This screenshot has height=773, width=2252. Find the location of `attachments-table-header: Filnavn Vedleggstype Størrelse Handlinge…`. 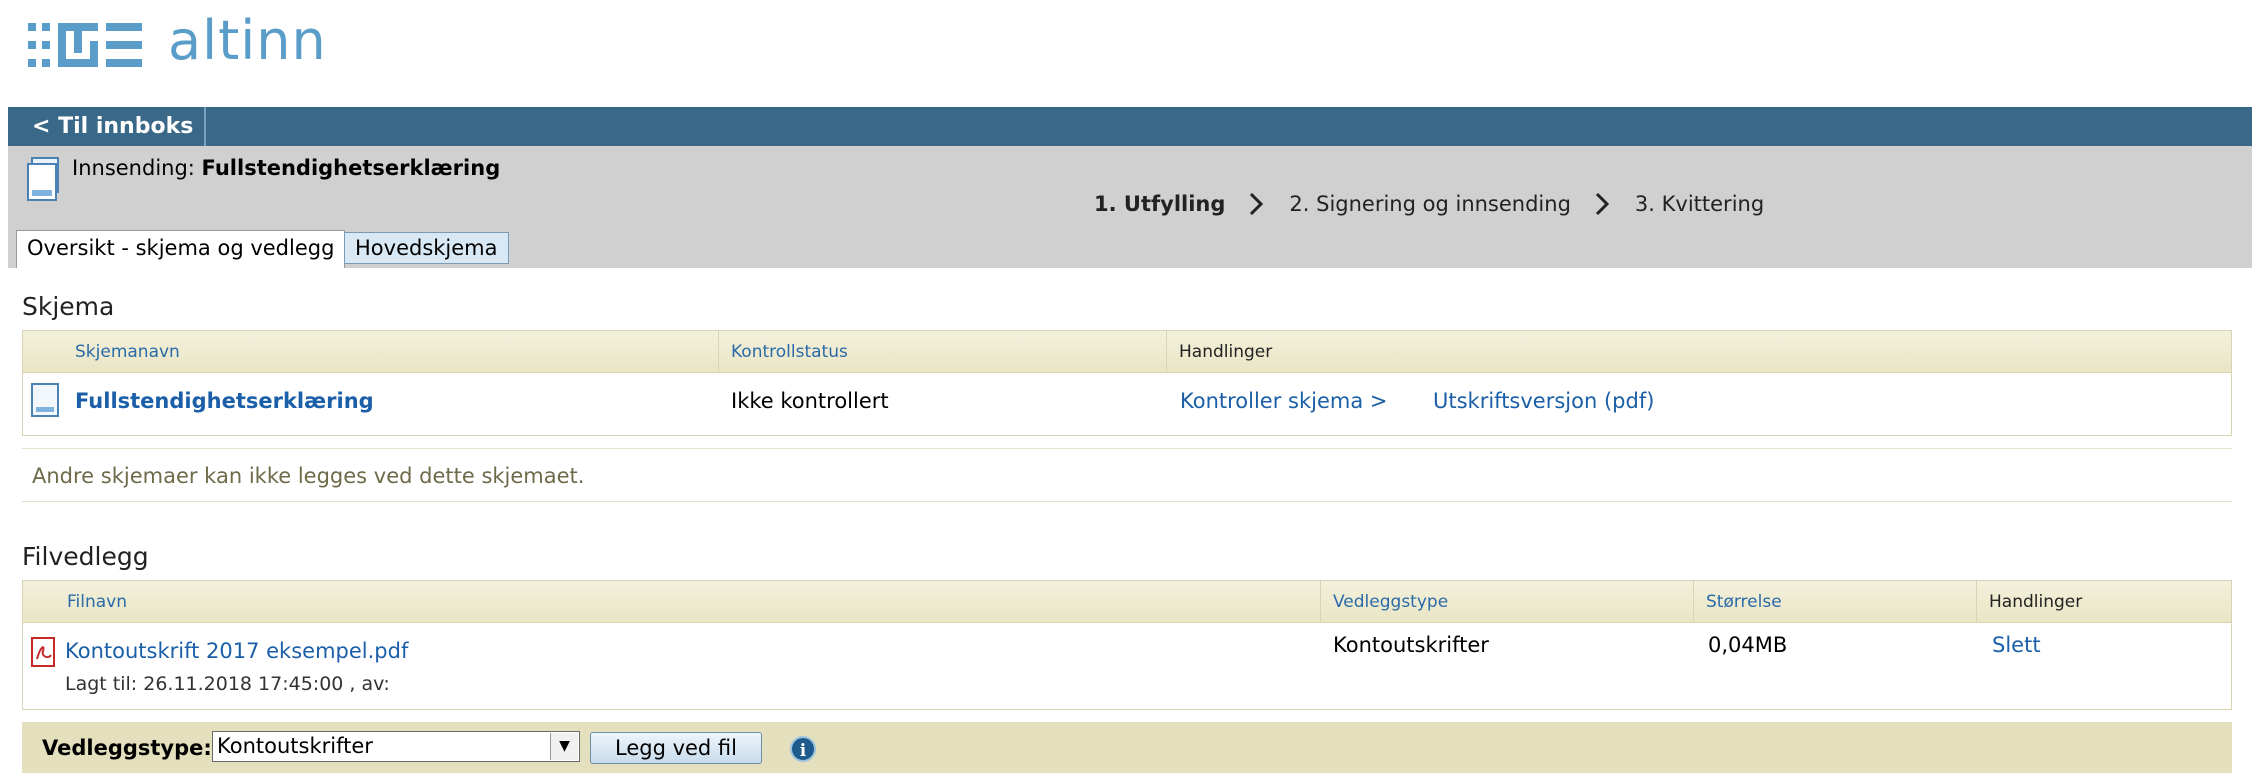

attachments-table-header: Filnavn Vedleggstype Størrelse Handlinge… is located at coordinates (1127, 602).